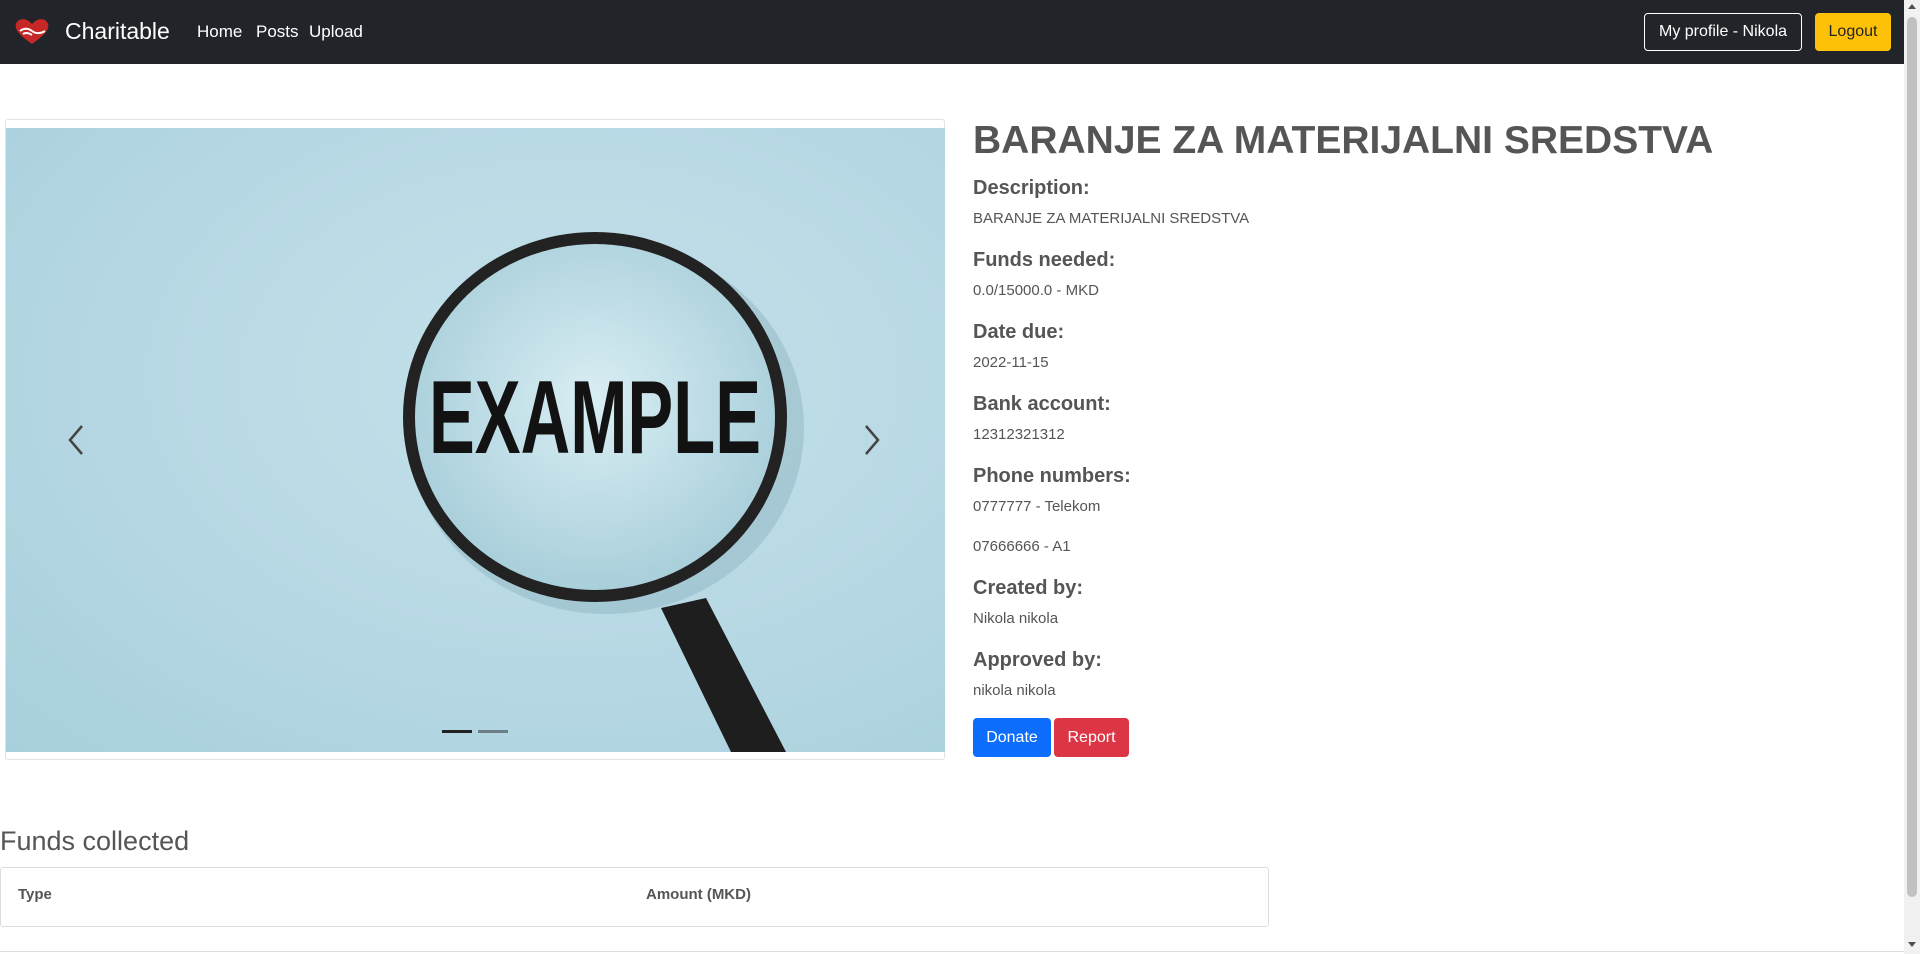 Image resolution: width=1920 pixels, height=954 pixels. What do you see at coordinates (1091, 737) in the screenshot?
I see `report-button: Report` at bounding box center [1091, 737].